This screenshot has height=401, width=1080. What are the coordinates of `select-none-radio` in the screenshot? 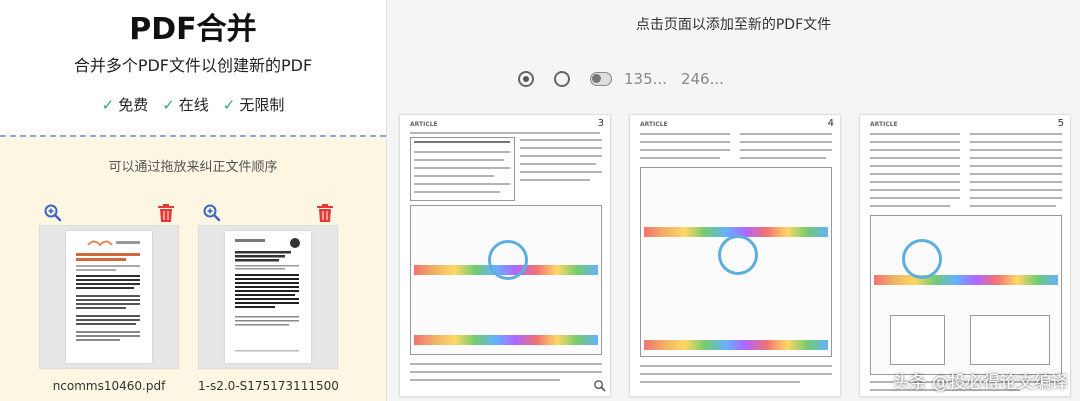 It's located at (562, 79).